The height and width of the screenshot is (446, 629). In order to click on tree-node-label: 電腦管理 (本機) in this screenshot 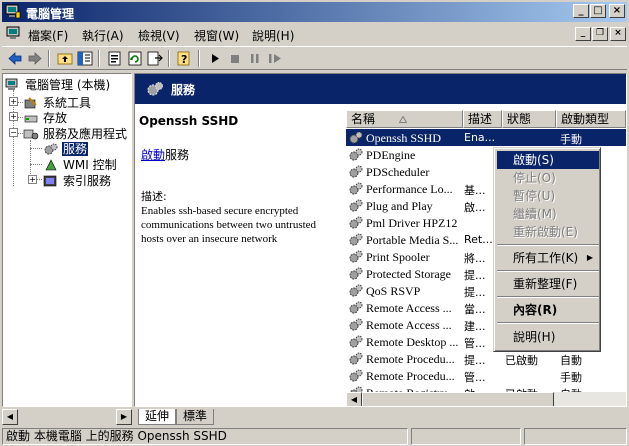, I will do `click(68, 85)`.